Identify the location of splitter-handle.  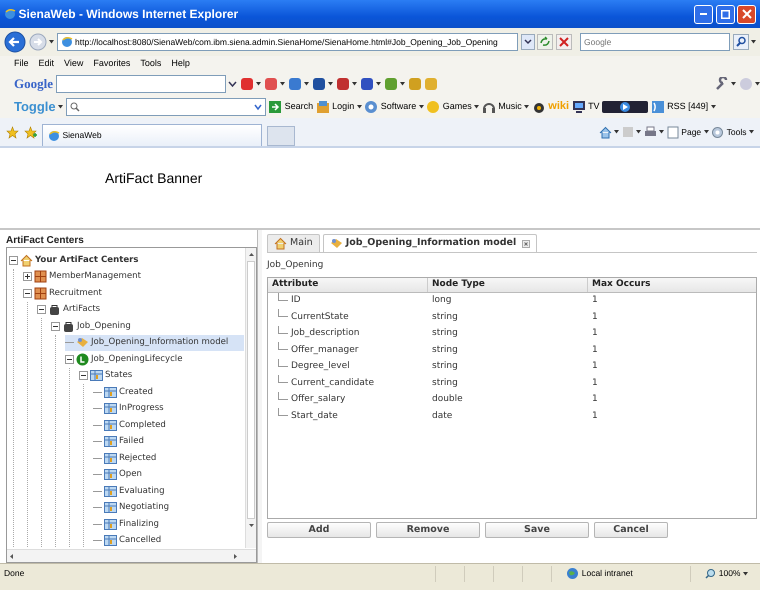
(260, 396).